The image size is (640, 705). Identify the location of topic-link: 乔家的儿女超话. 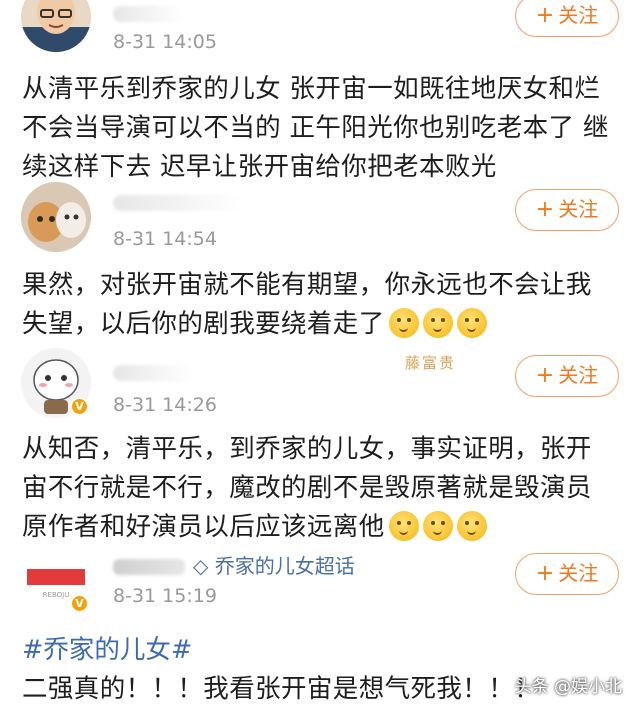
(285, 566).